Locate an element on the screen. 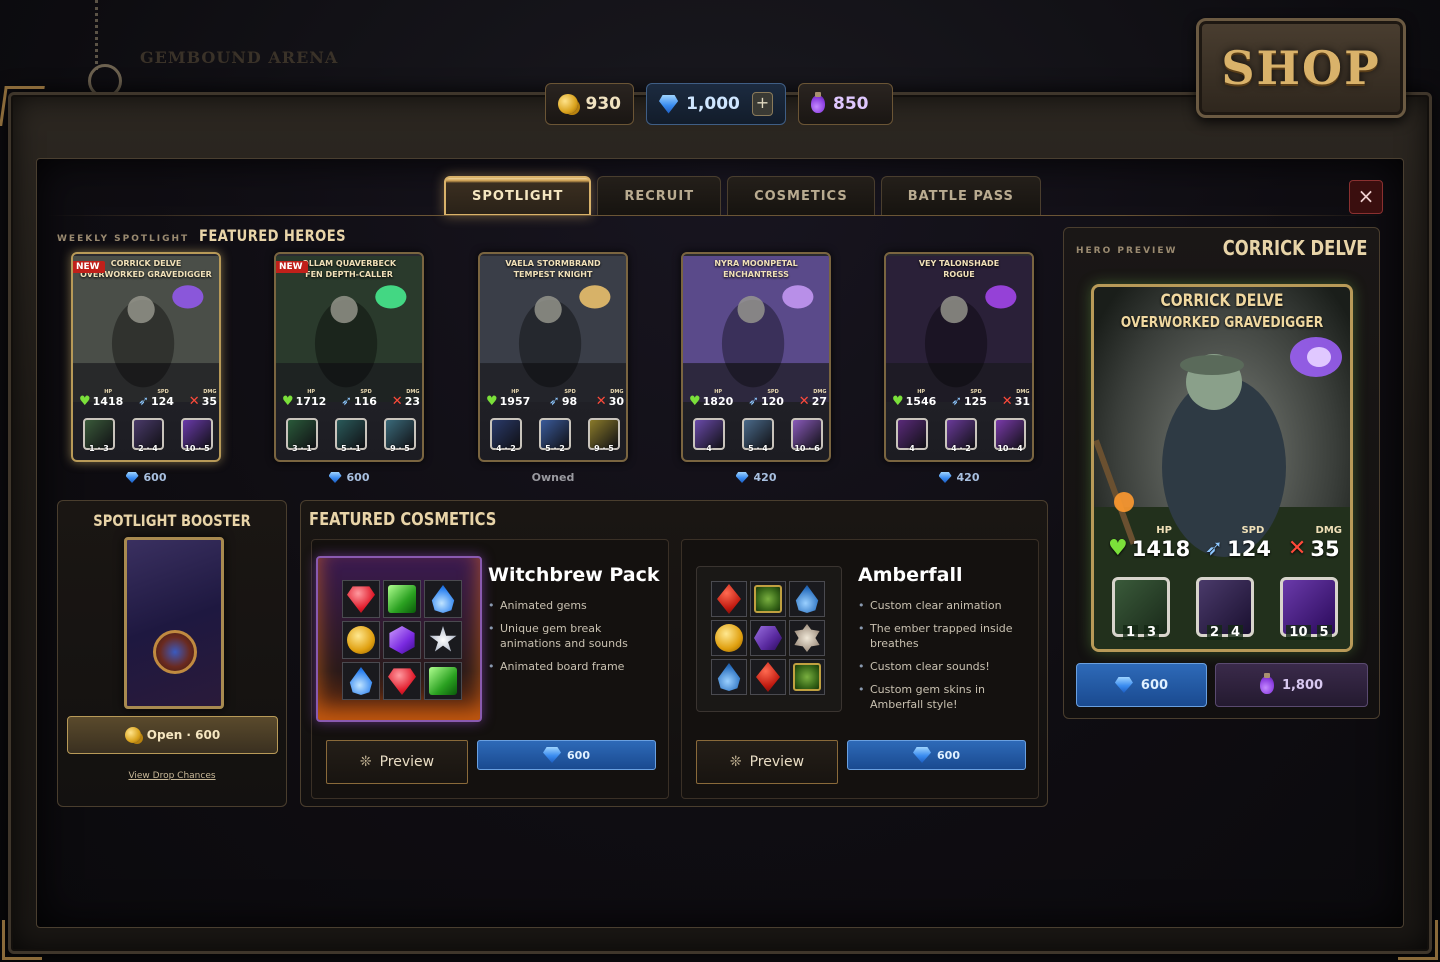 This screenshot has height=962, width=1440. hero-card-stats: HP ♥ 1820 SPD ➶ 120 DMG ✕ 27 is located at coordinates (758, 398).